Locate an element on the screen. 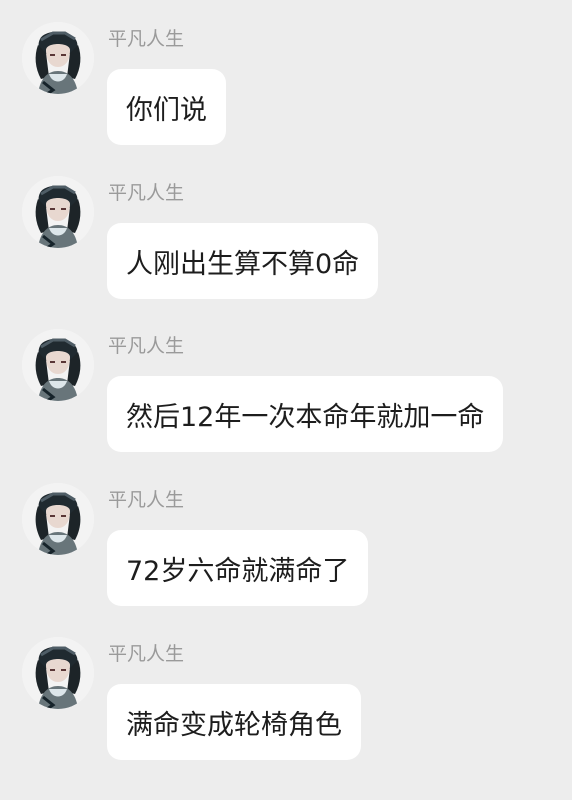 Image resolution: width=572 pixels, height=800 pixels. message-bubble: 72岁六命就满命了 is located at coordinates (238, 568).